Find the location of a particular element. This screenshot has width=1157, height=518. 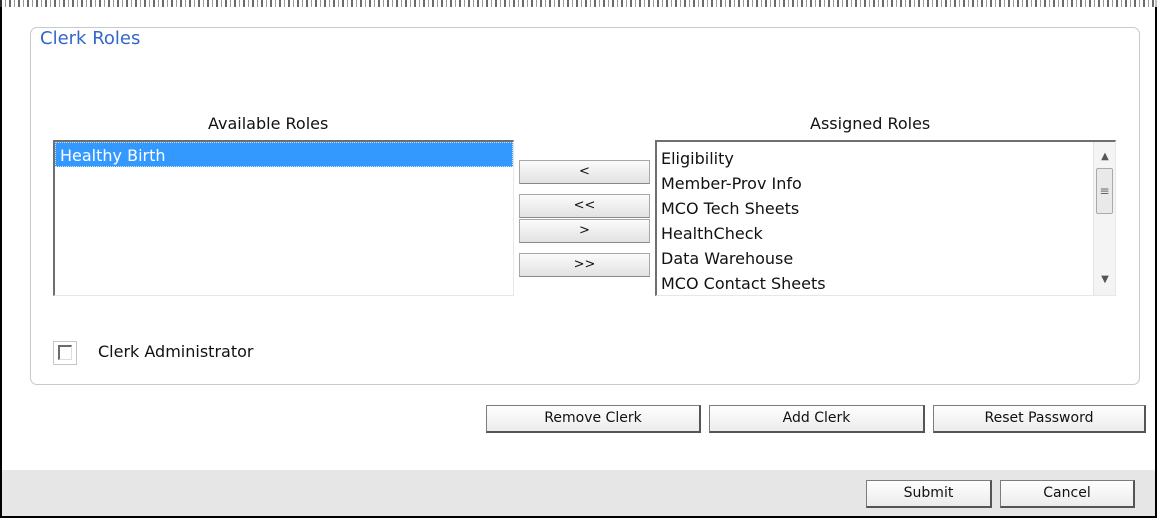

assigned-roles-scrollbar: ▲ ≡ ▼ is located at coordinates (1104, 218).